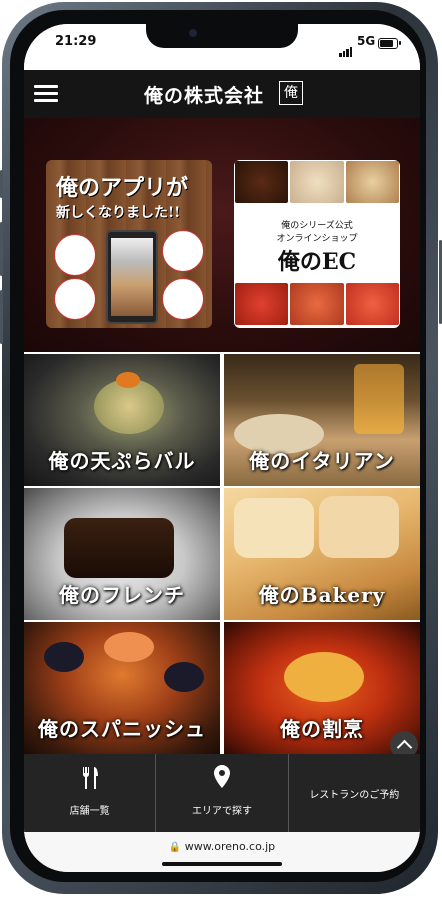 Image resolution: width=442 pixels, height=898 pixels. What do you see at coordinates (75, 299) in the screenshot?
I see `app-bubble-left-bottom` at bounding box center [75, 299].